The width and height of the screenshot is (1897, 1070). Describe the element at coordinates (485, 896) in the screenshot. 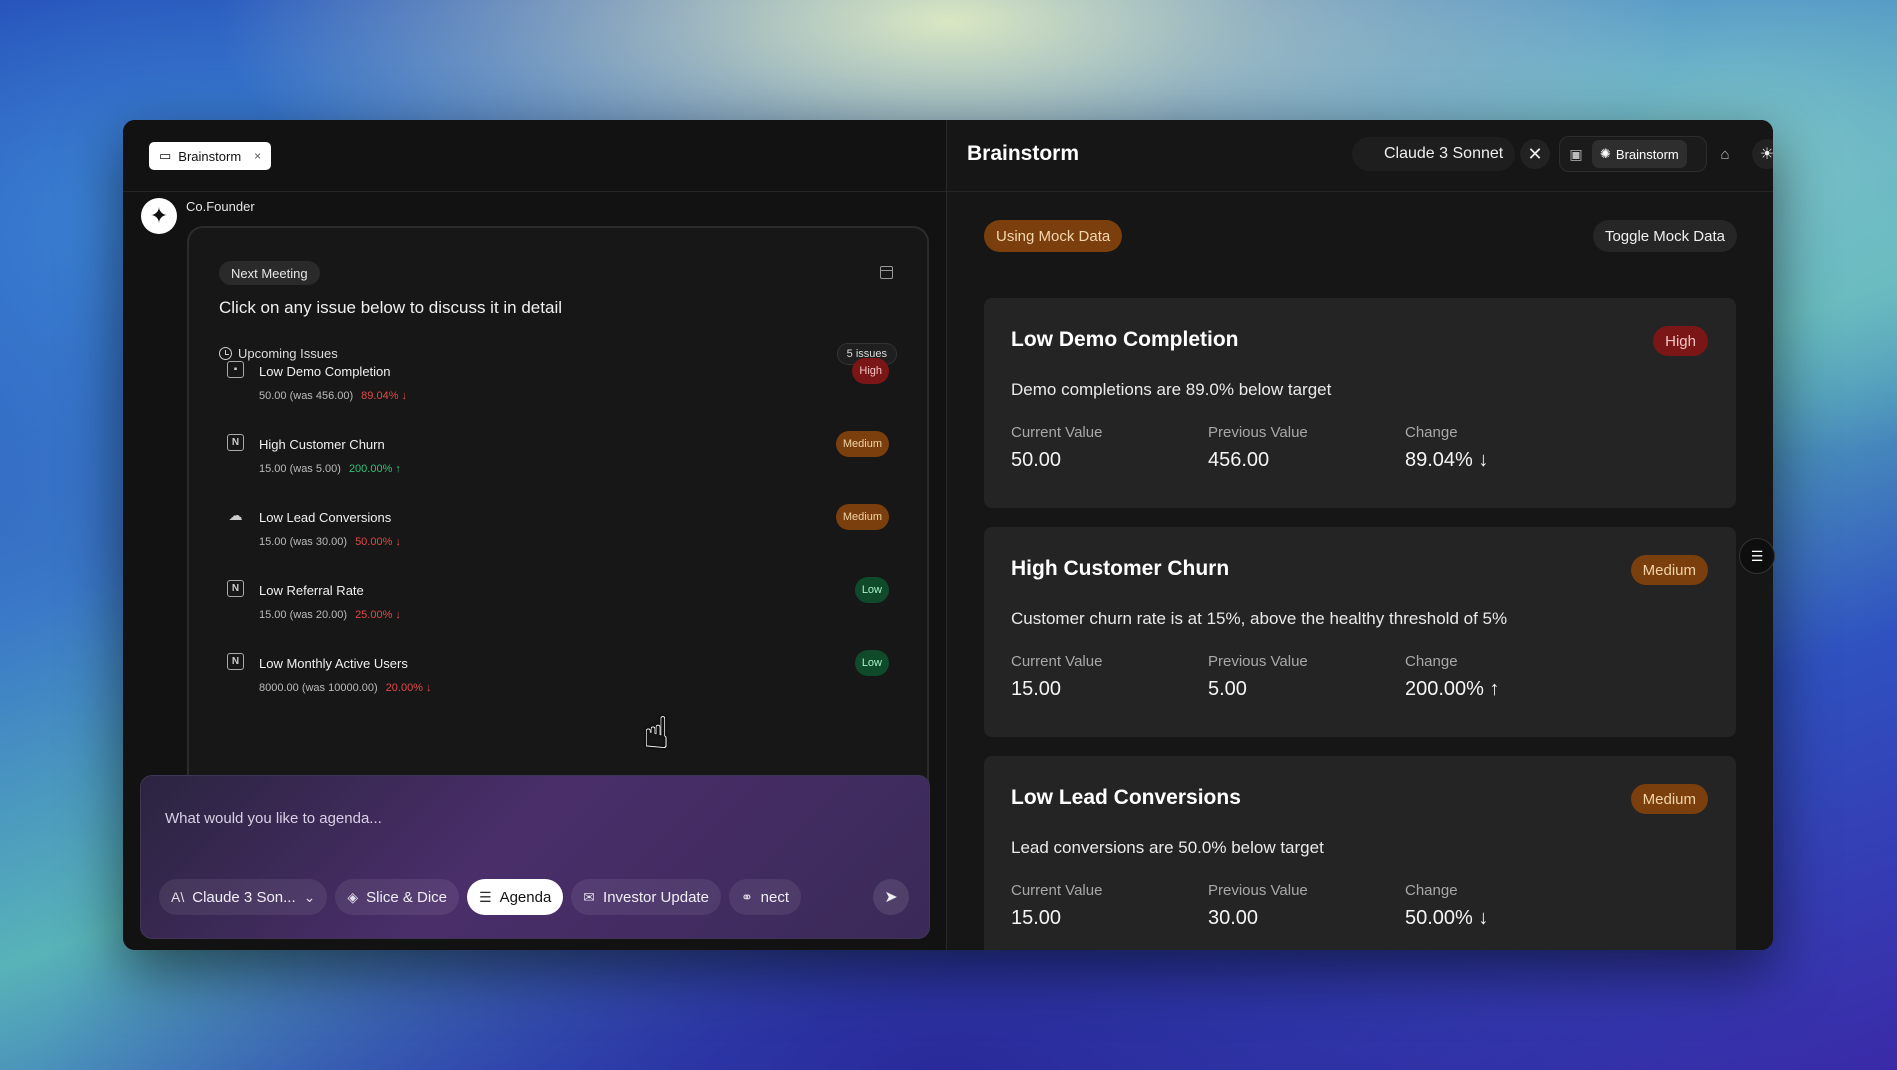

I see `list-icon: ☰` at that location.